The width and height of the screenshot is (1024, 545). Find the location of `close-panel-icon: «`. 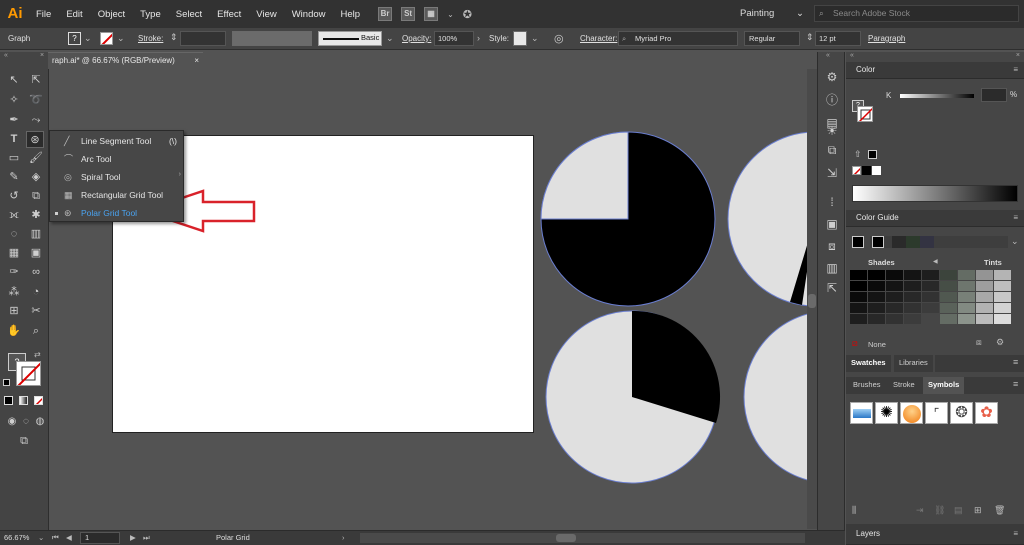

close-panel-icon: « is located at coordinates (852, 55).